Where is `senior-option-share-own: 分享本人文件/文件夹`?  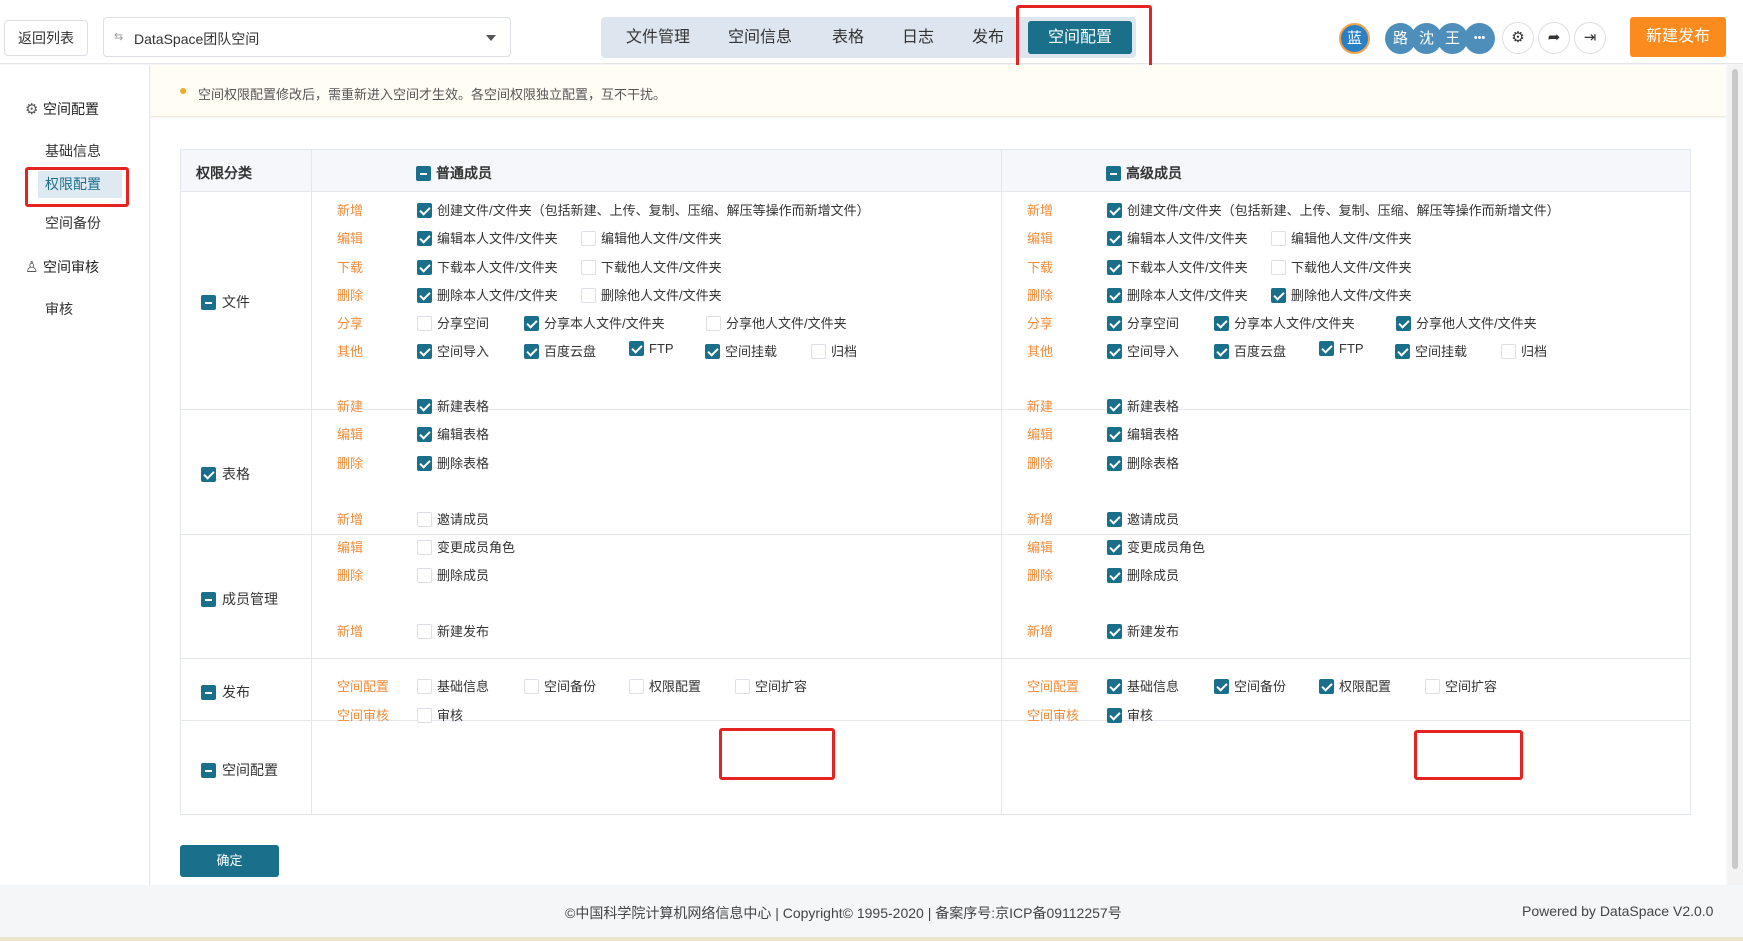
senior-option-share-own: 分享本人文件/文件夹 is located at coordinates (1284, 322).